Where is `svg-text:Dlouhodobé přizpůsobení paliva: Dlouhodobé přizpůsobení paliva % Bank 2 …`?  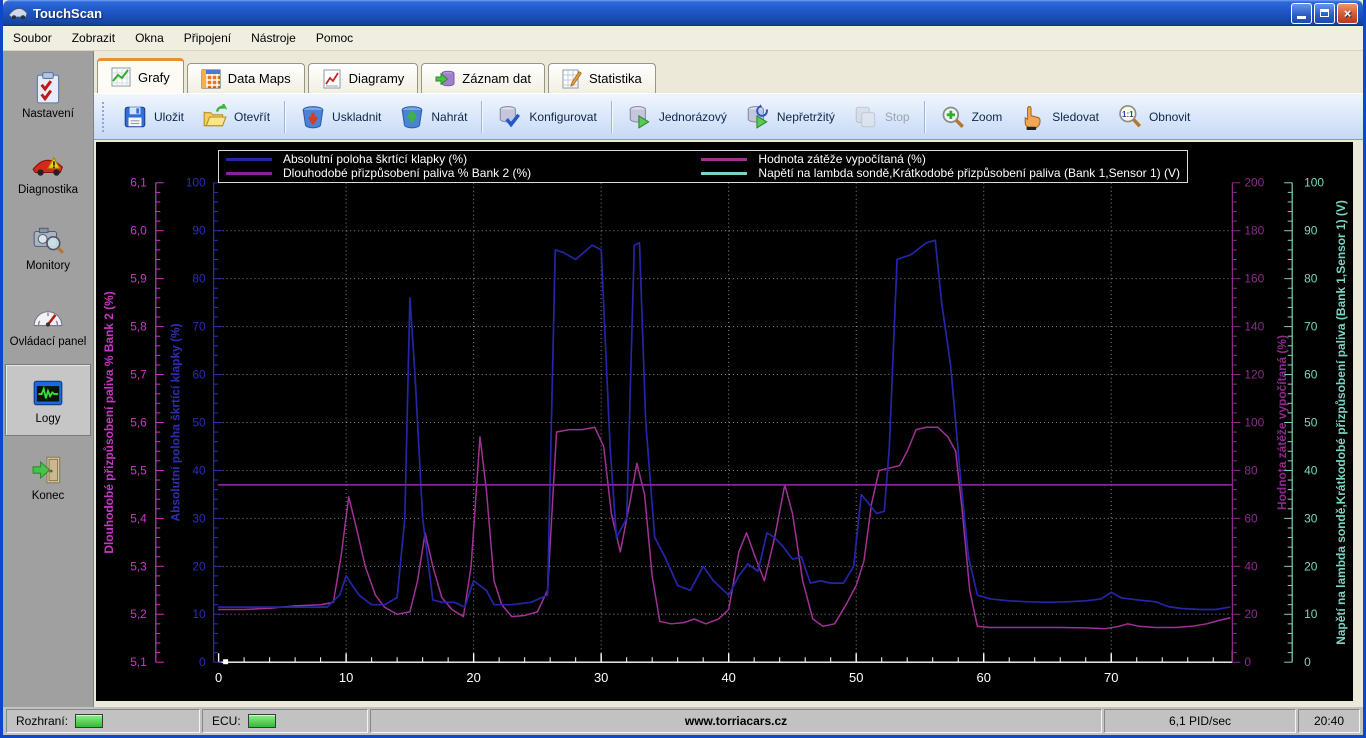
svg-text:Dlouhodobé přizpůsobení paliva: Dlouhodobé přizpůsobení paliva % Bank 2 … is located at coordinates (109, 422).